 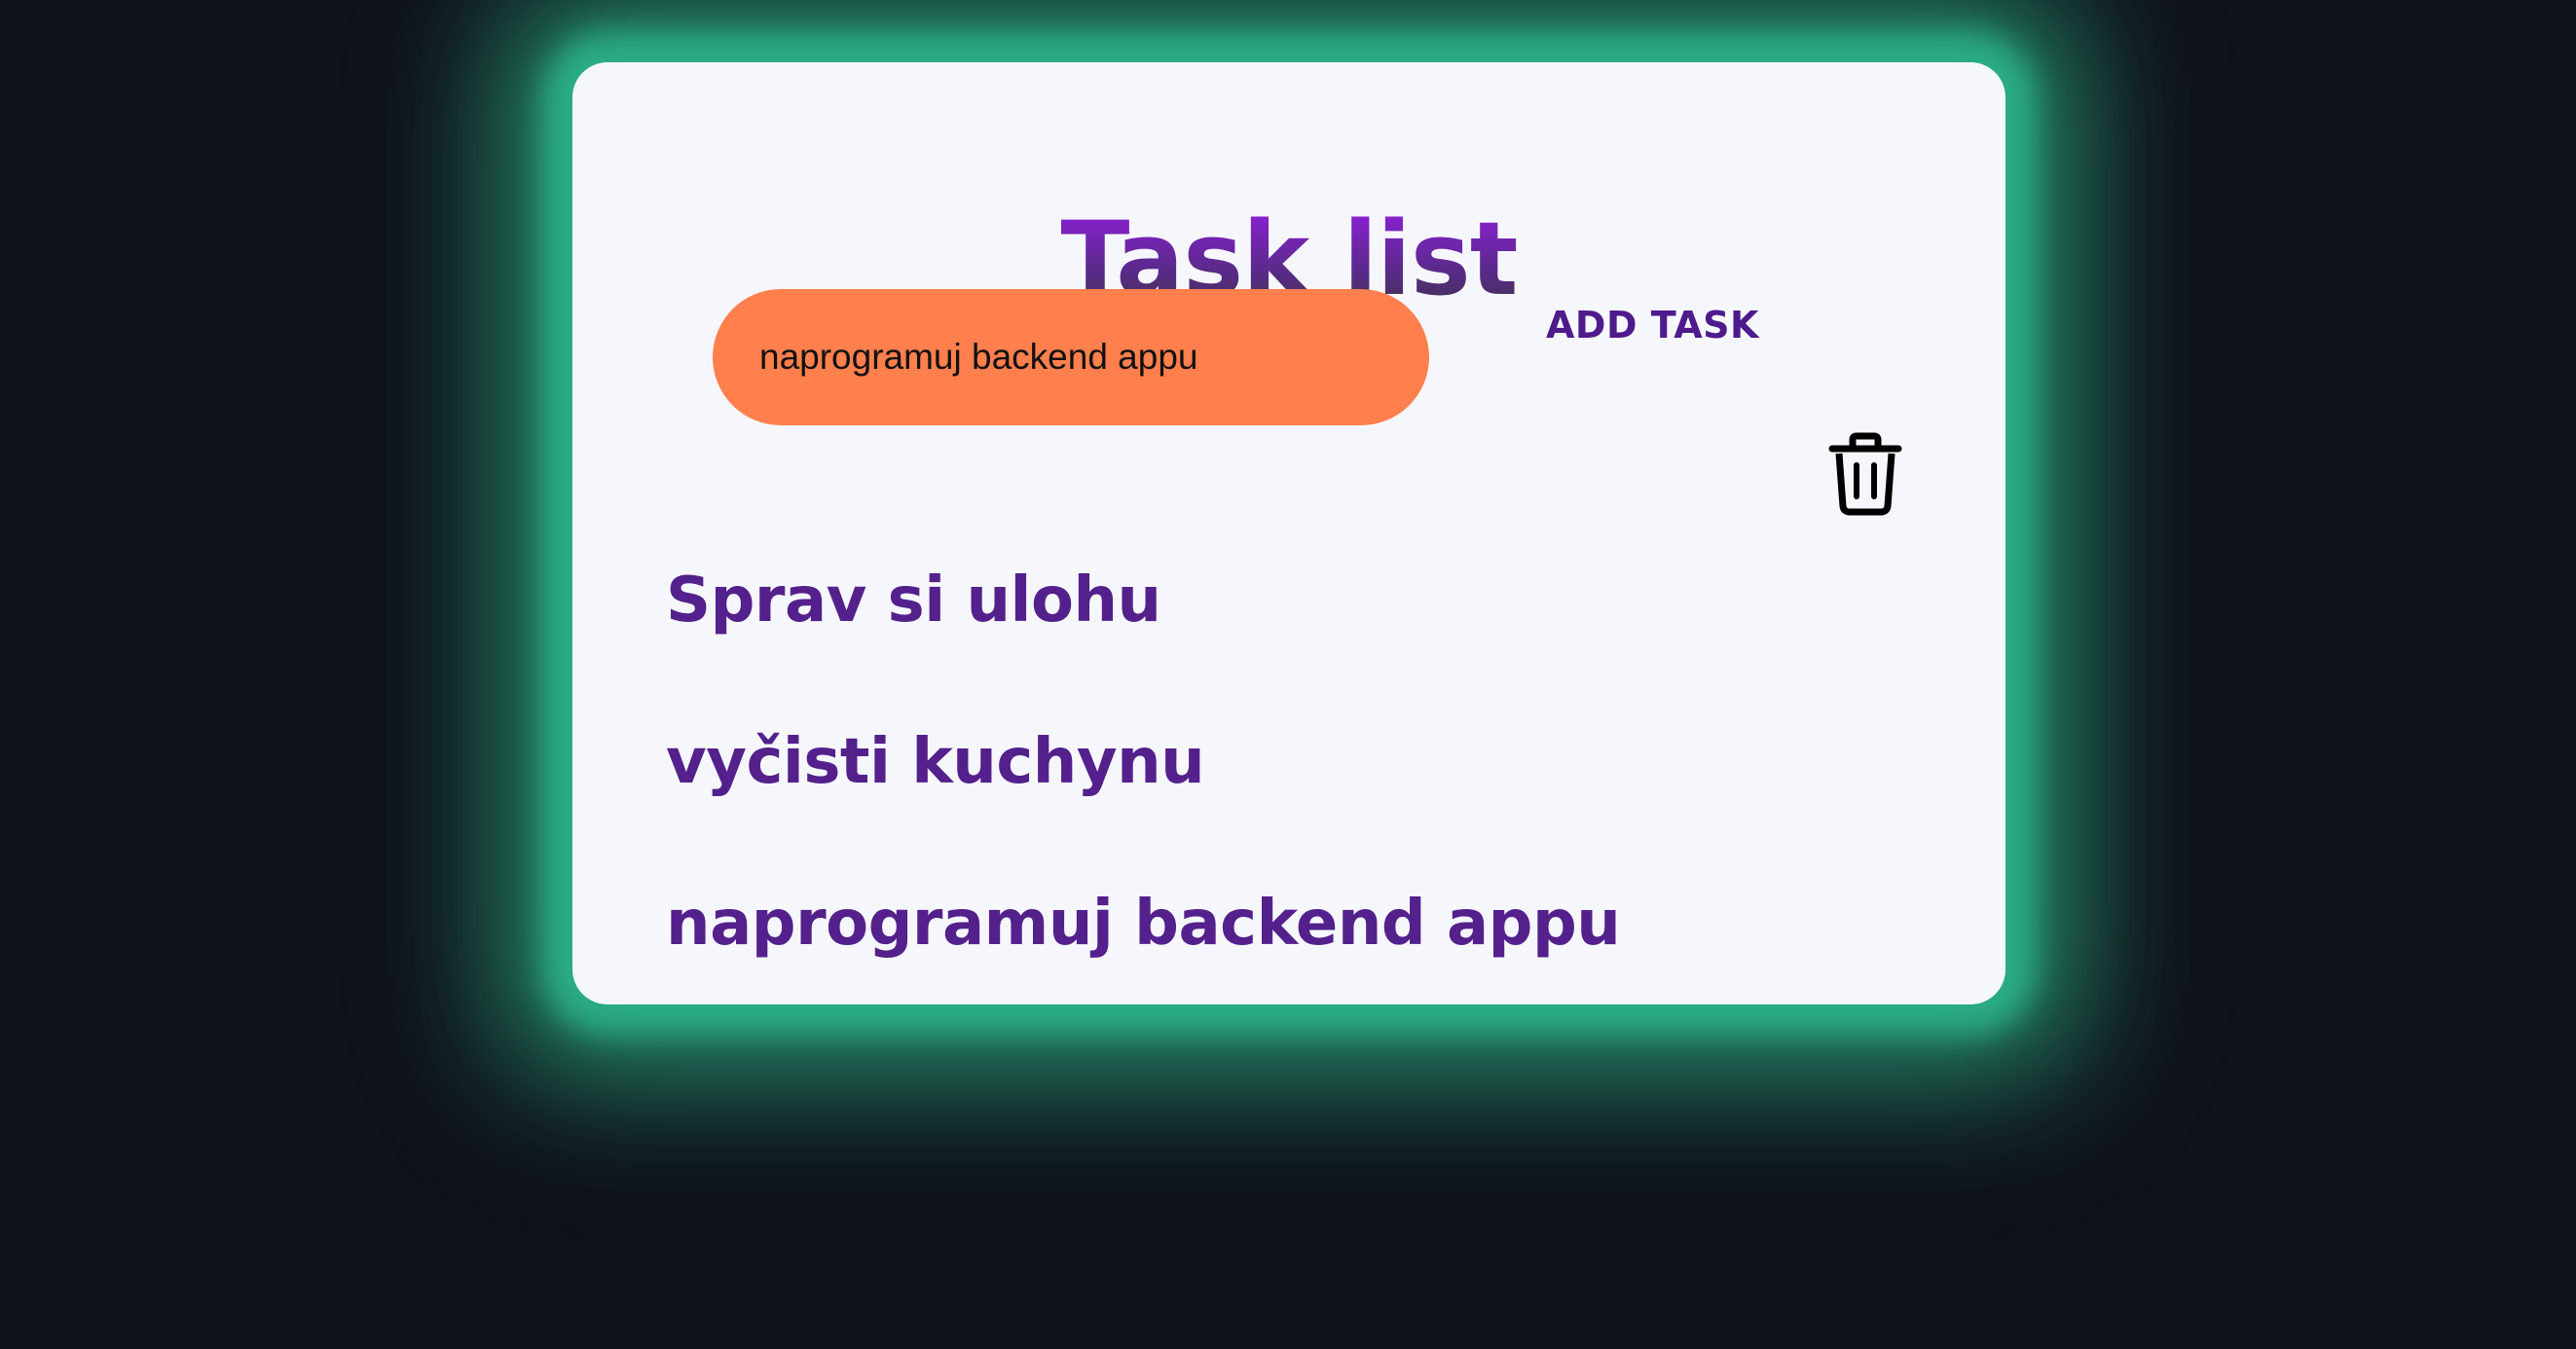 I want to click on task-item: vyčisti kuchynu, so click(x=1143, y=762).